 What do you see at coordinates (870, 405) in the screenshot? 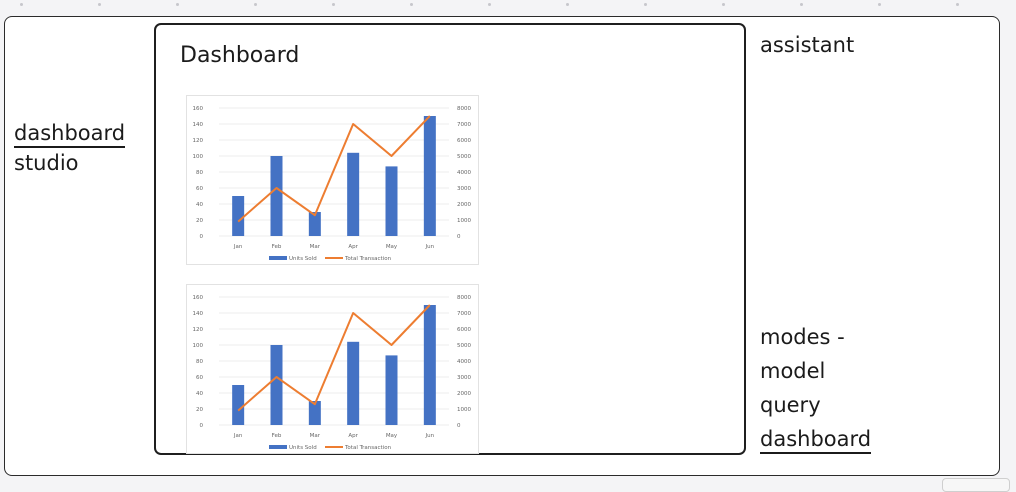
I see `mode-item-query: query` at bounding box center [870, 405].